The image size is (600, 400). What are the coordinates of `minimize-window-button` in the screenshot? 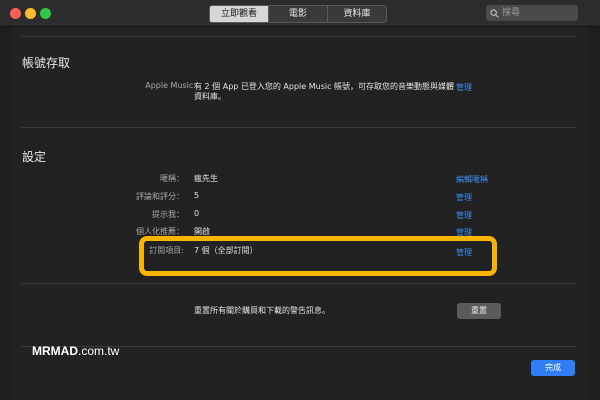 It's located at (30, 13).